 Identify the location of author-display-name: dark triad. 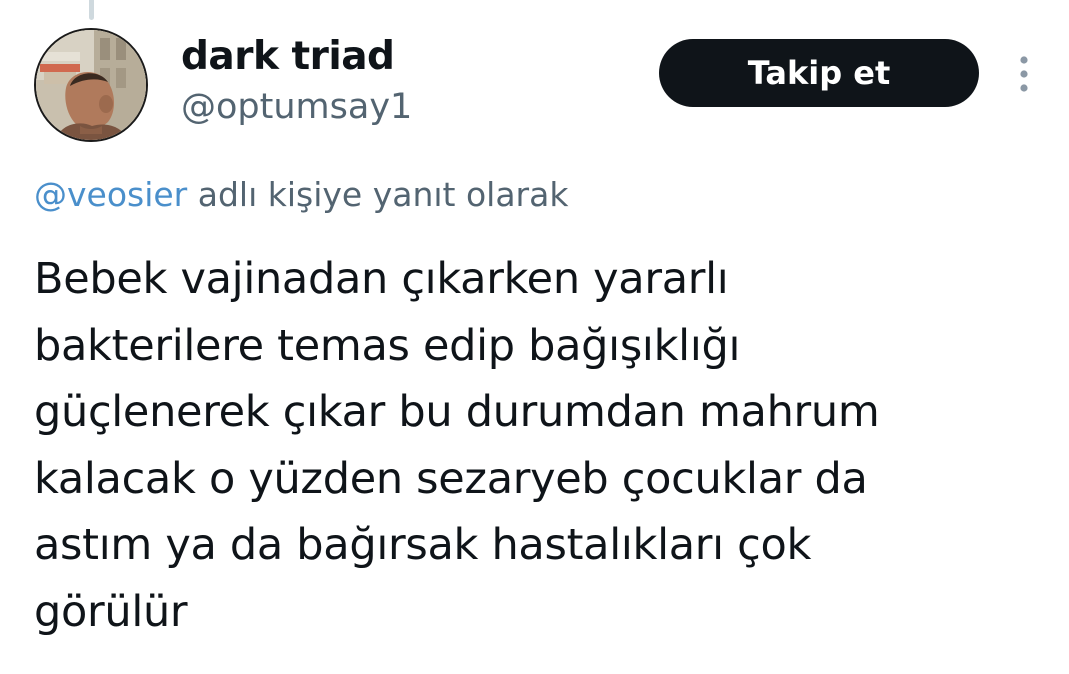
(288, 57).